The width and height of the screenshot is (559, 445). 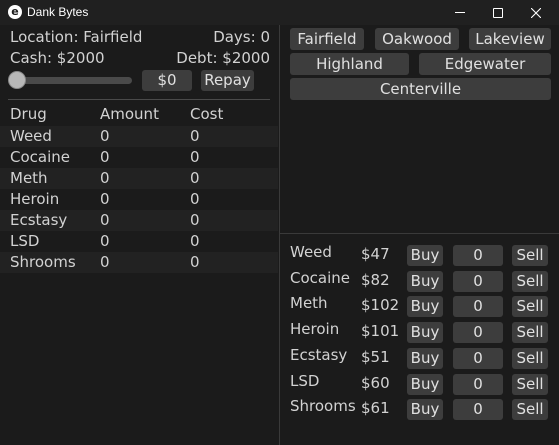 What do you see at coordinates (207, 114) in the screenshot?
I see `header-cost: Cost` at bounding box center [207, 114].